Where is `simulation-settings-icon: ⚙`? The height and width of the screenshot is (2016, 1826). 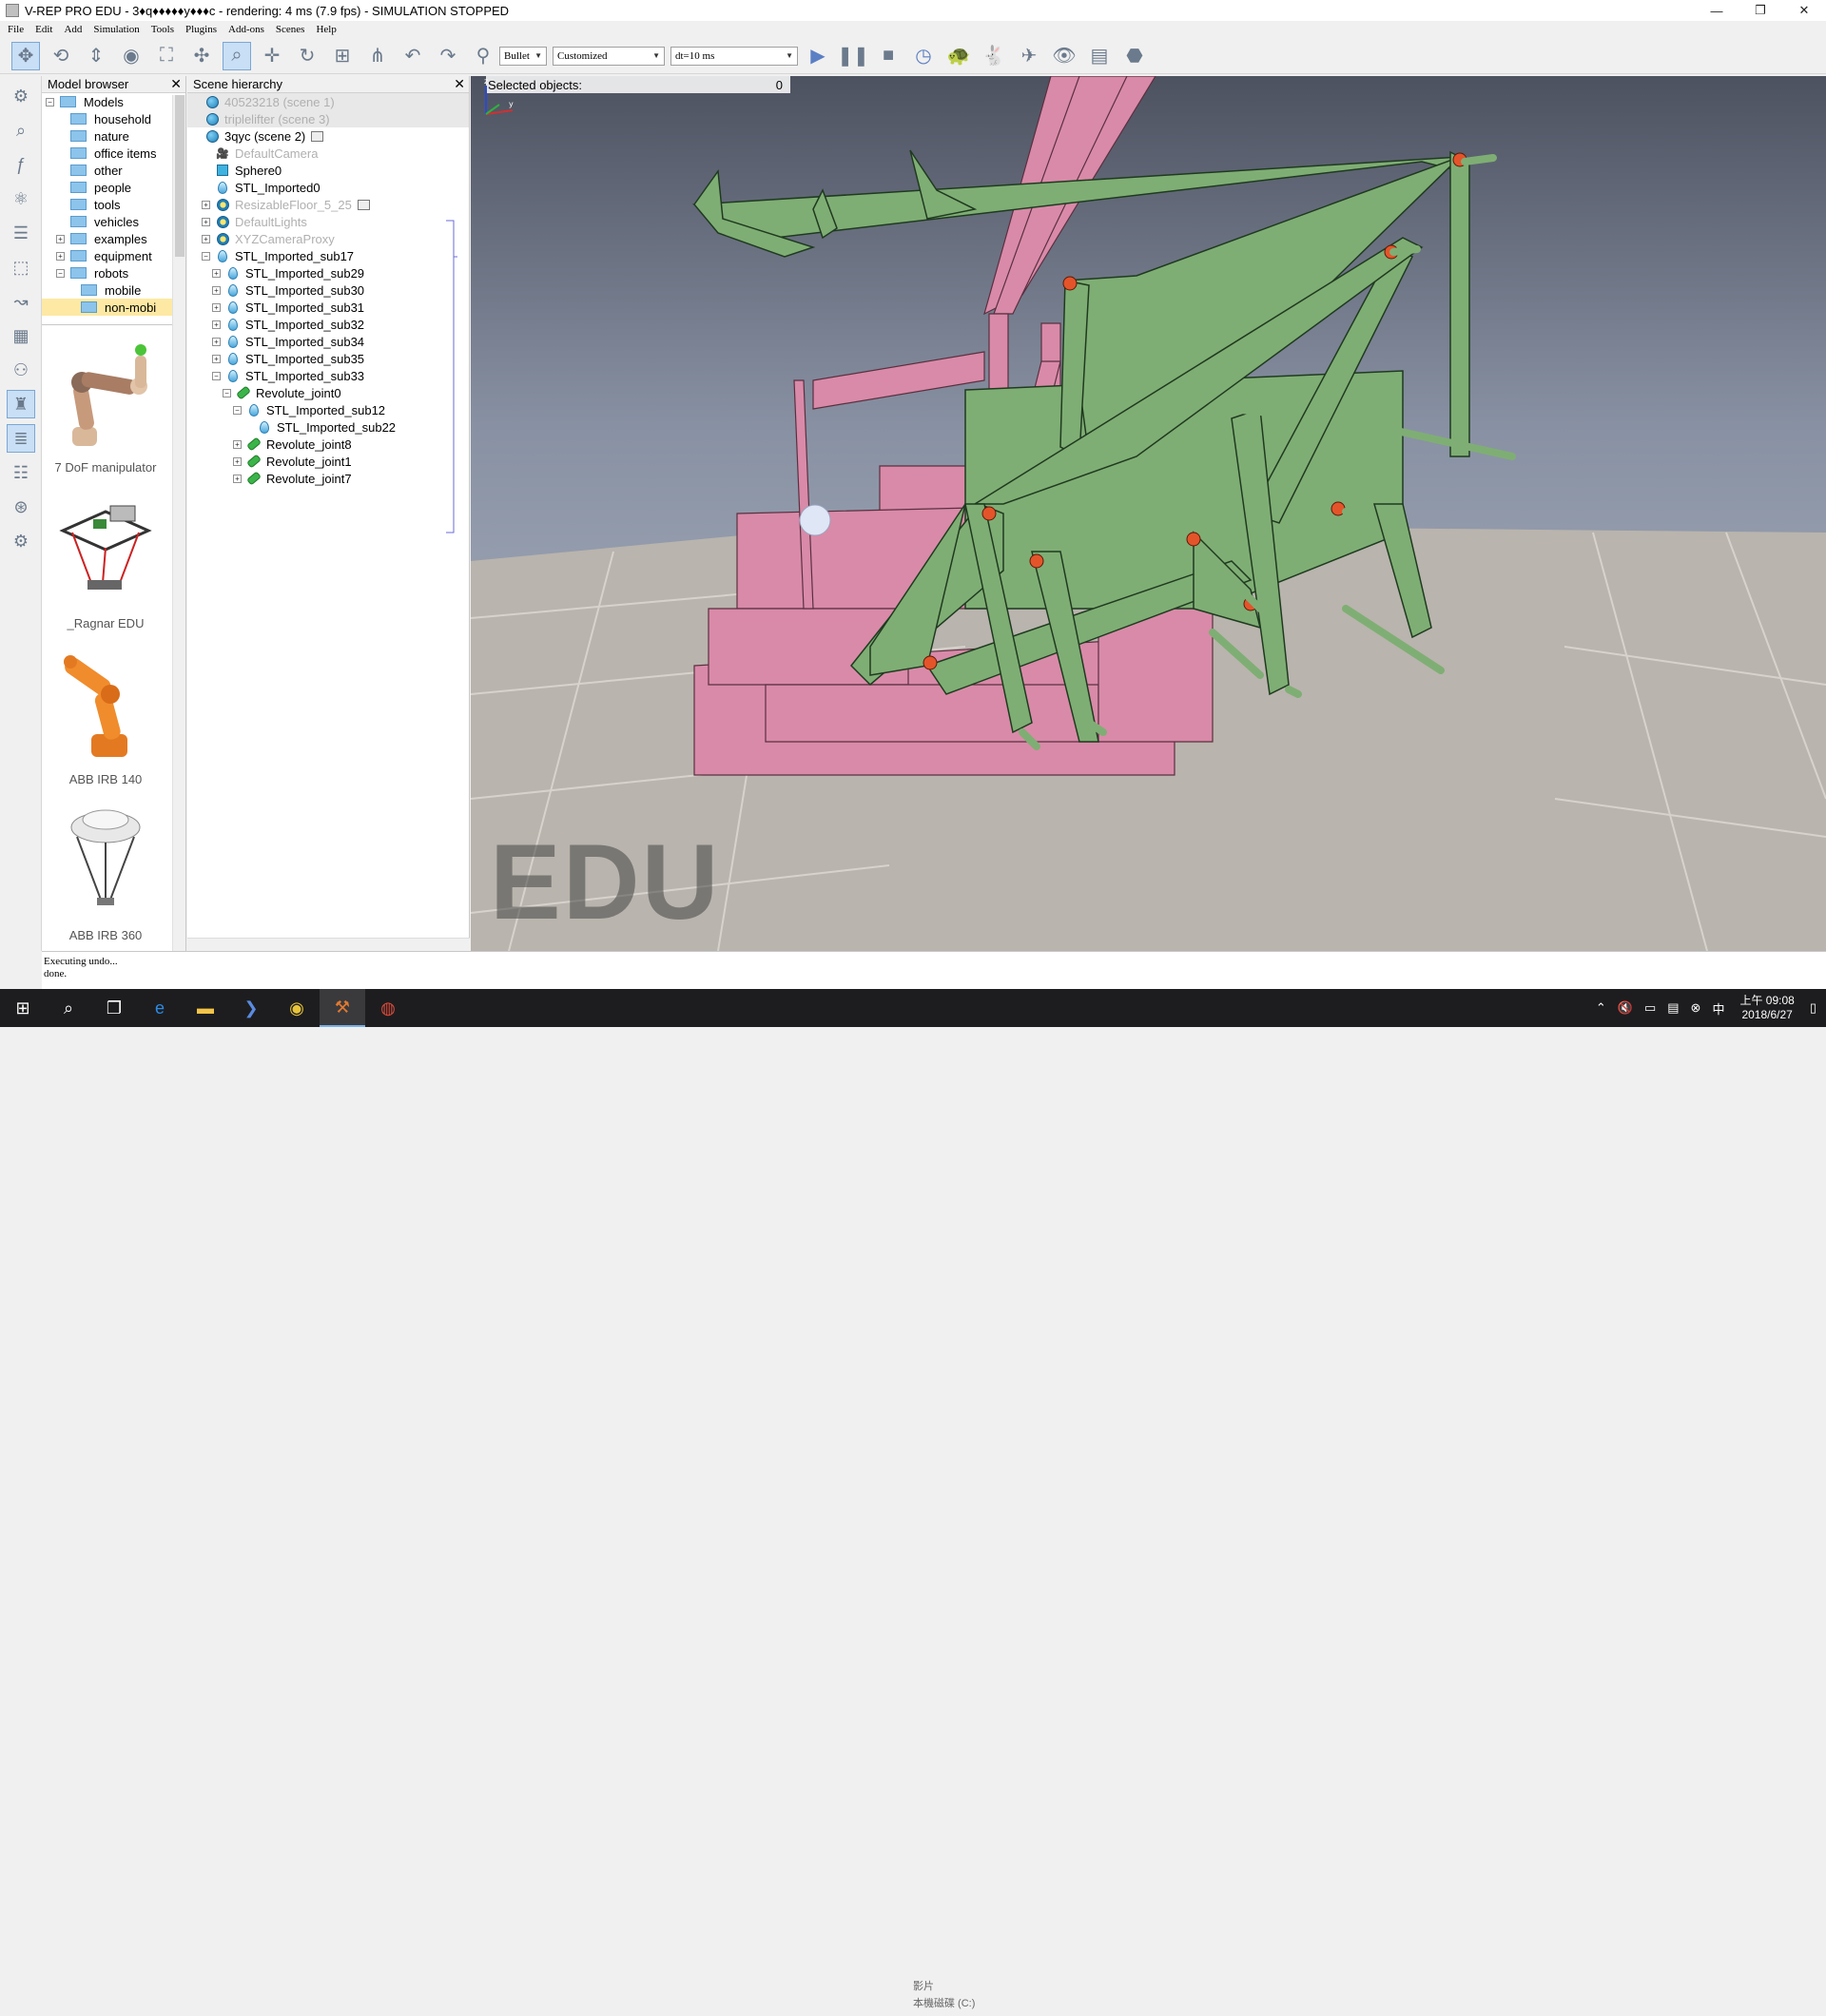 simulation-settings-icon: ⚙ is located at coordinates (21, 96).